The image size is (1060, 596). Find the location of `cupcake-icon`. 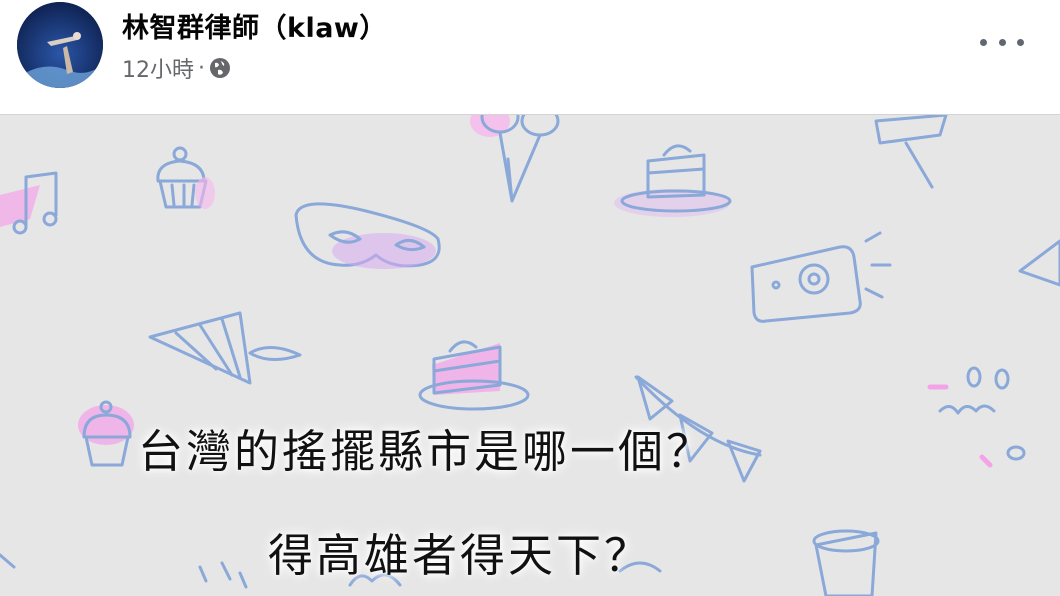

cupcake-icon is located at coordinates (185, 177).